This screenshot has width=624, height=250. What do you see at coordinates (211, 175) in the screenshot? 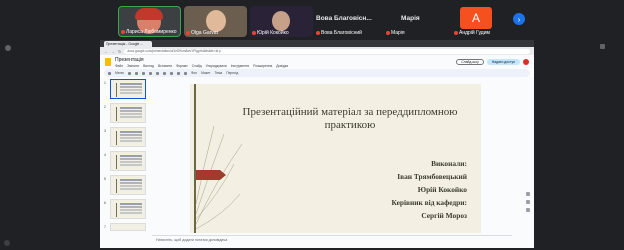
I see `slide-arrow-shape` at bounding box center [211, 175].